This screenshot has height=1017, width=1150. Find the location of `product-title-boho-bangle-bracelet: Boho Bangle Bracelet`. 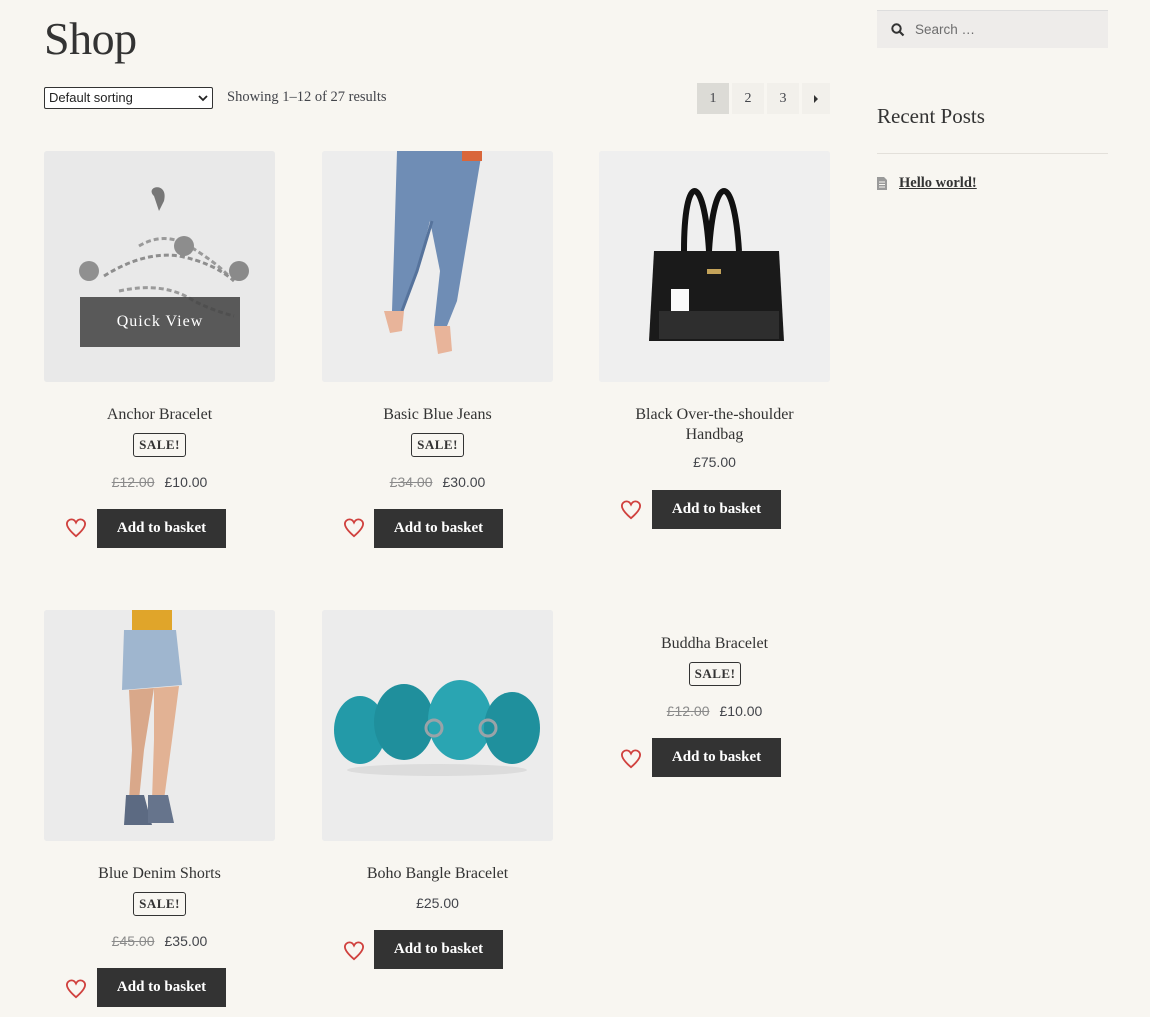

product-title-boho-bangle-bracelet: Boho Bangle Bracelet is located at coordinates (437, 874).